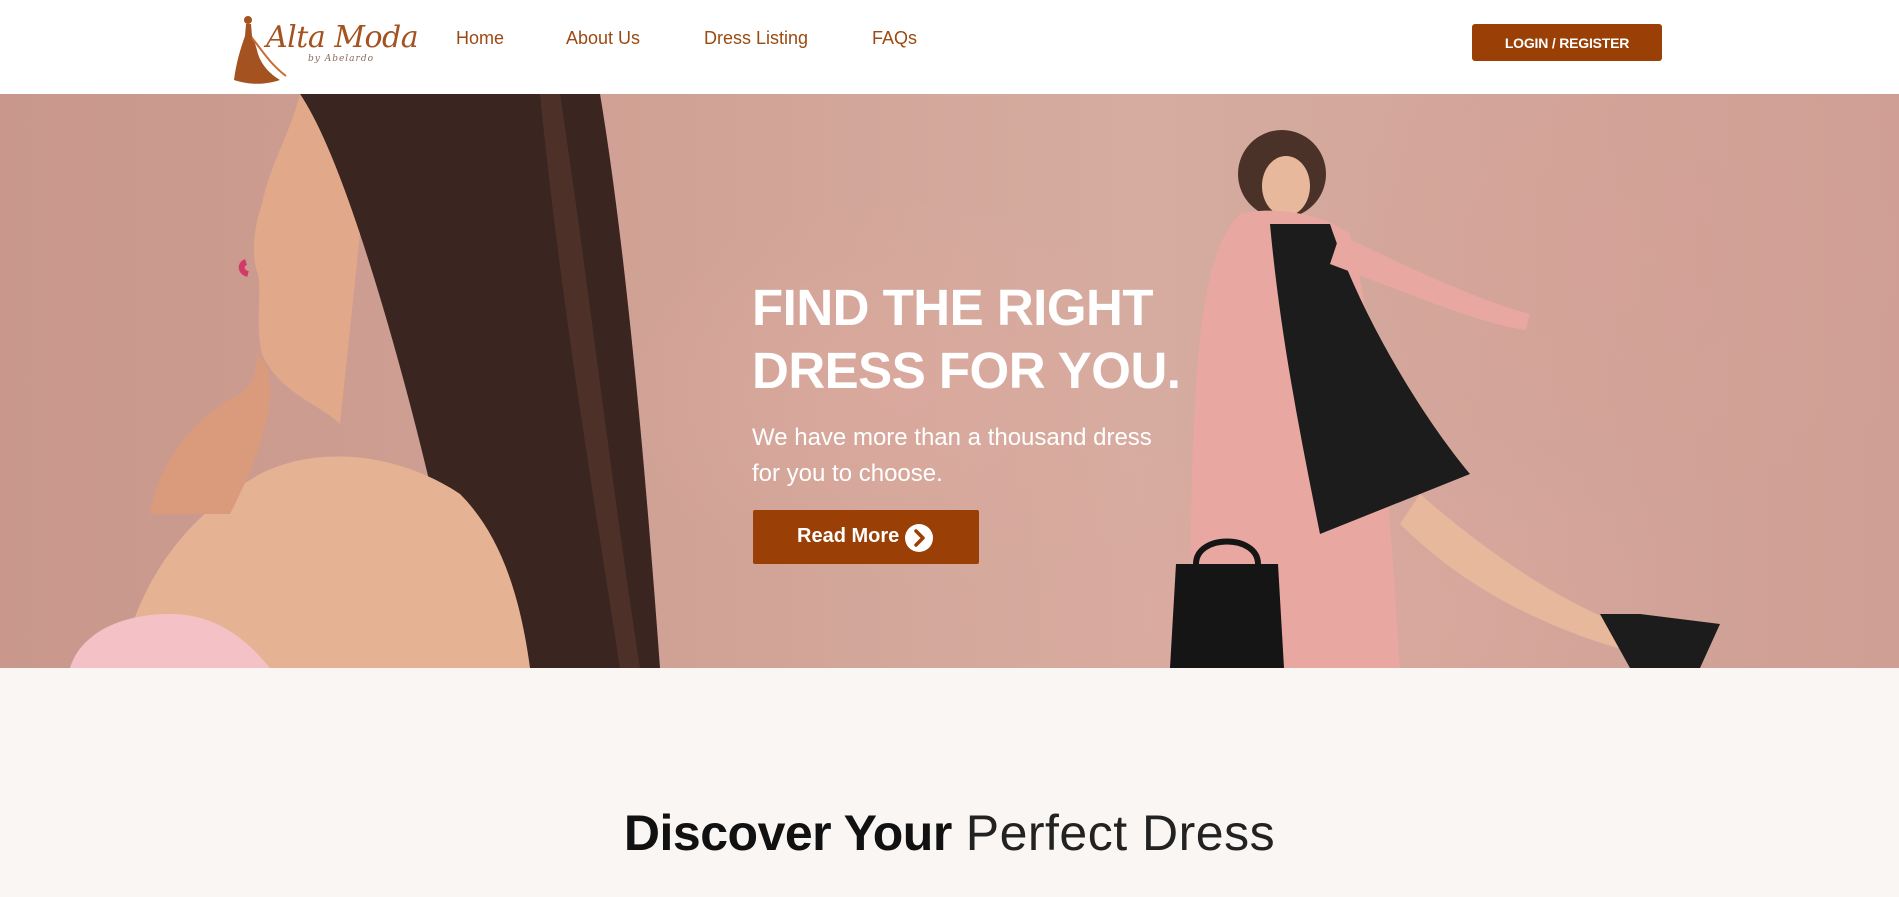 This screenshot has width=1899, height=897. Describe the element at coordinates (848, 536) in the screenshot. I see `read-more-label: Read More` at that location.